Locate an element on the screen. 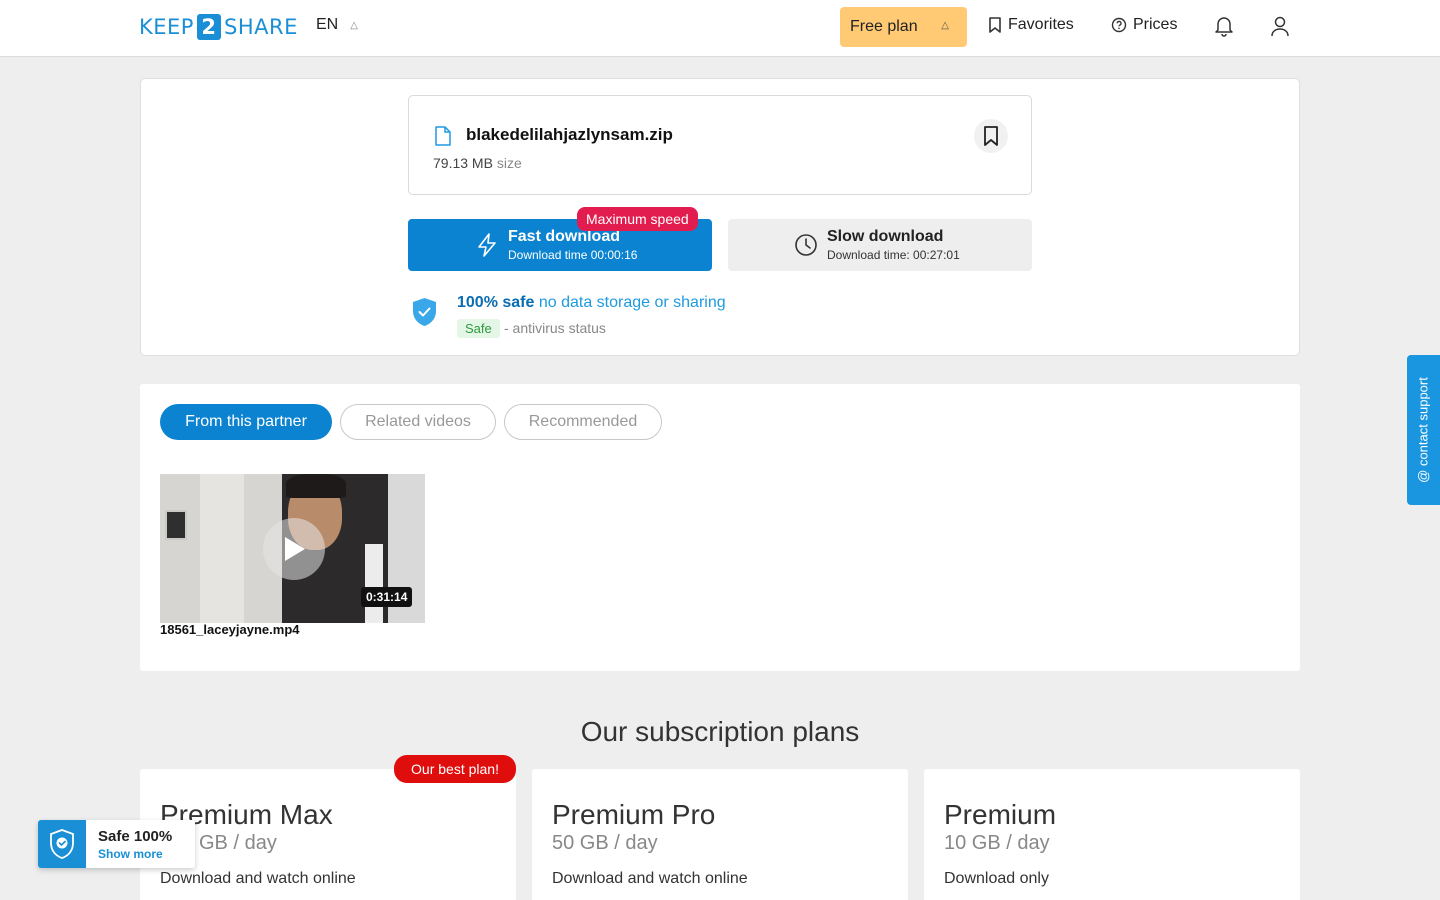 The width and height of the screenshot is (1440, 900). file-size: 79.13 MB size is located at coordinates (477, 163).